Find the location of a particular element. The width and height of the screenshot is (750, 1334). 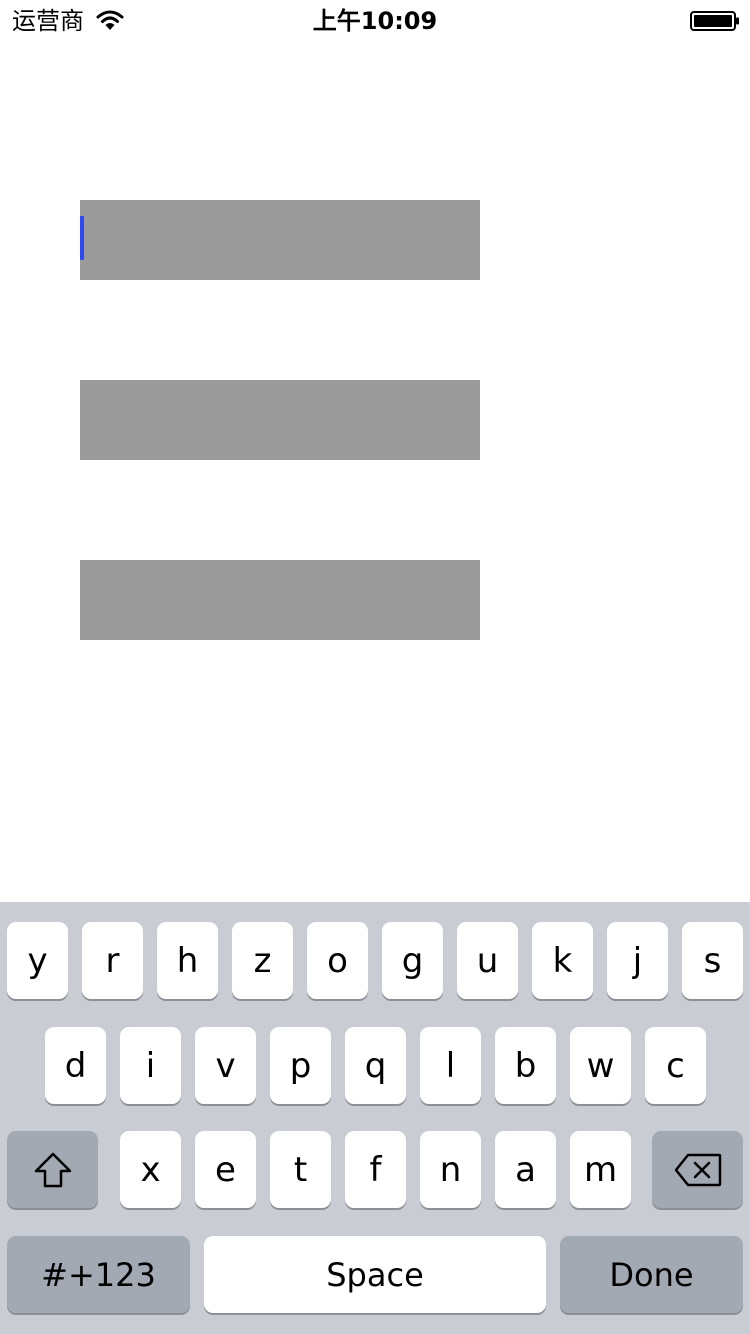

key-i: i is located at coordinates (150, 1065).